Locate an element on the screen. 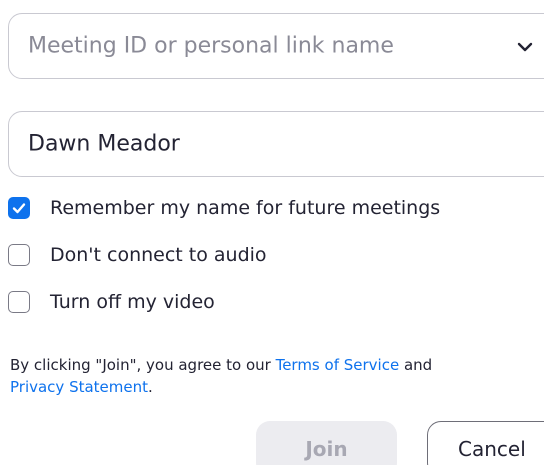  video-off-option: Turn off my video is located at coordinates (111, 302).